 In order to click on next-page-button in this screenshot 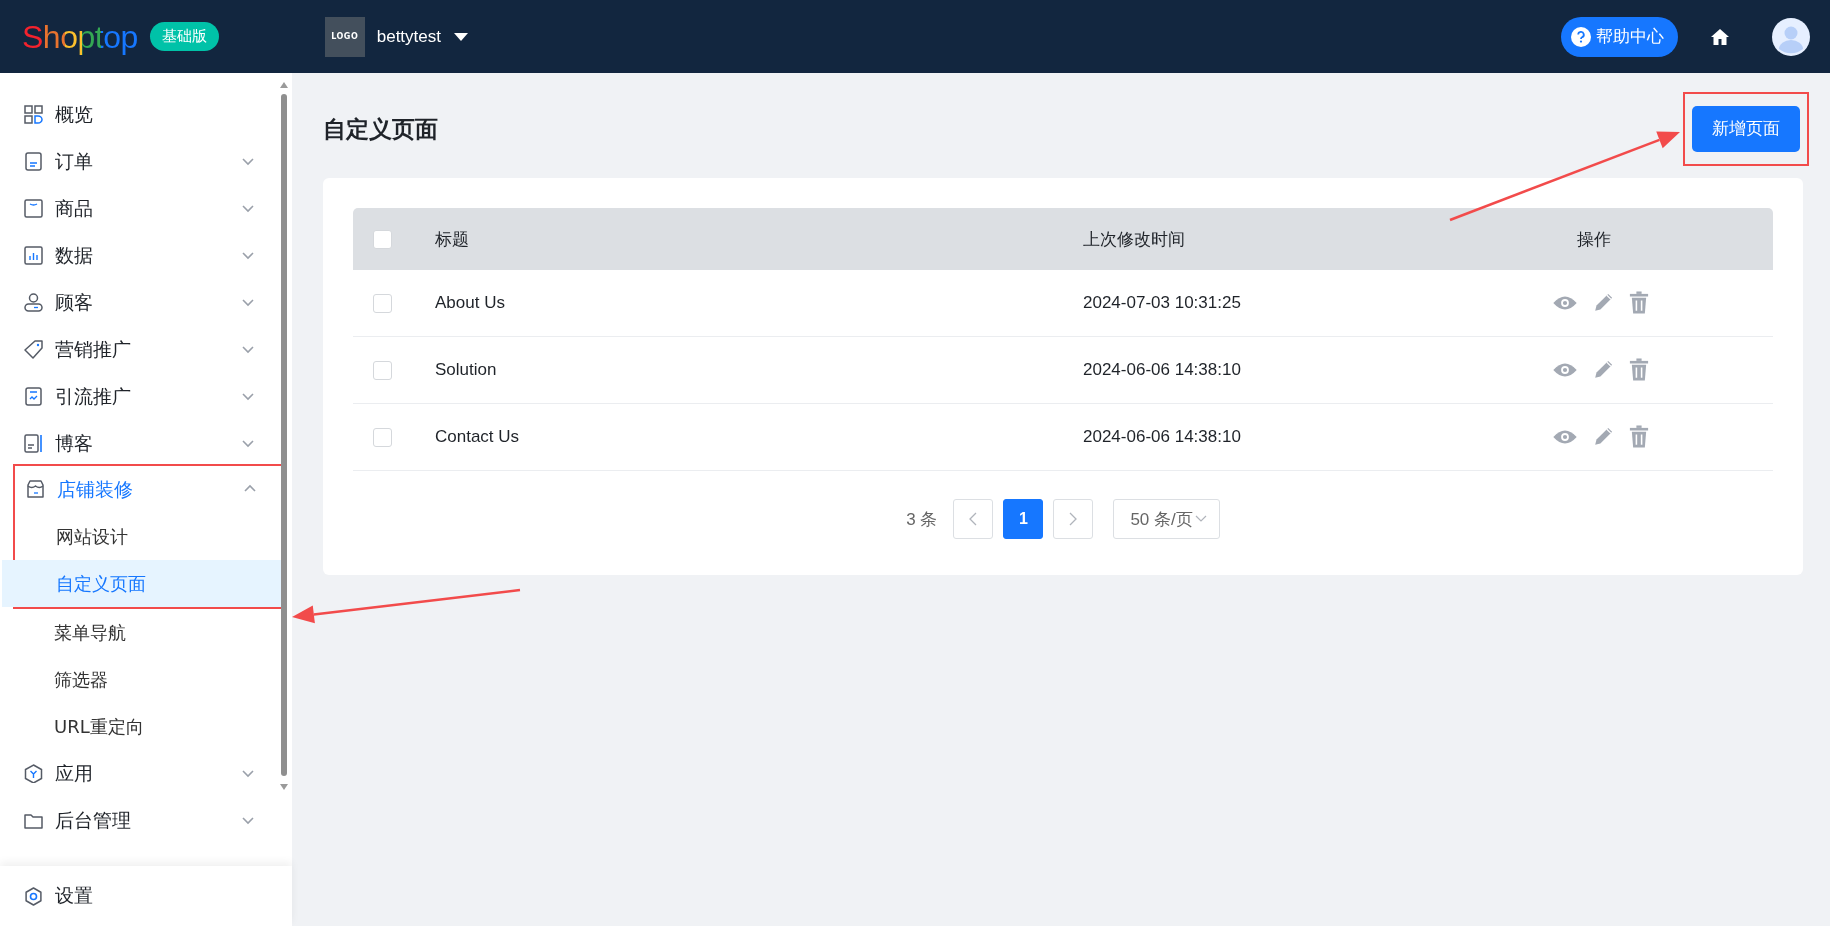, I will do `click(1073, 519)`.